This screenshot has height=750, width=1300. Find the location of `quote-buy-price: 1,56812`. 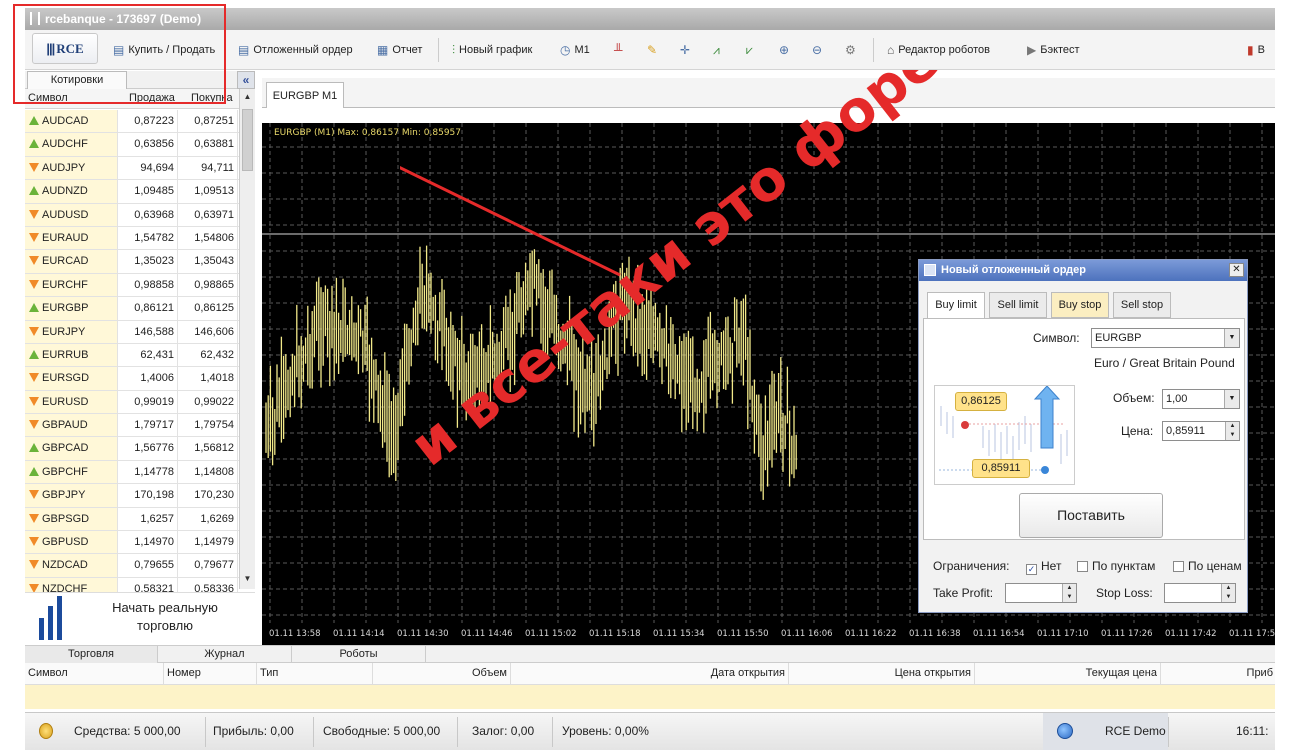

quote-buy-price: 1,56812 is located at coordinates (208, 448).